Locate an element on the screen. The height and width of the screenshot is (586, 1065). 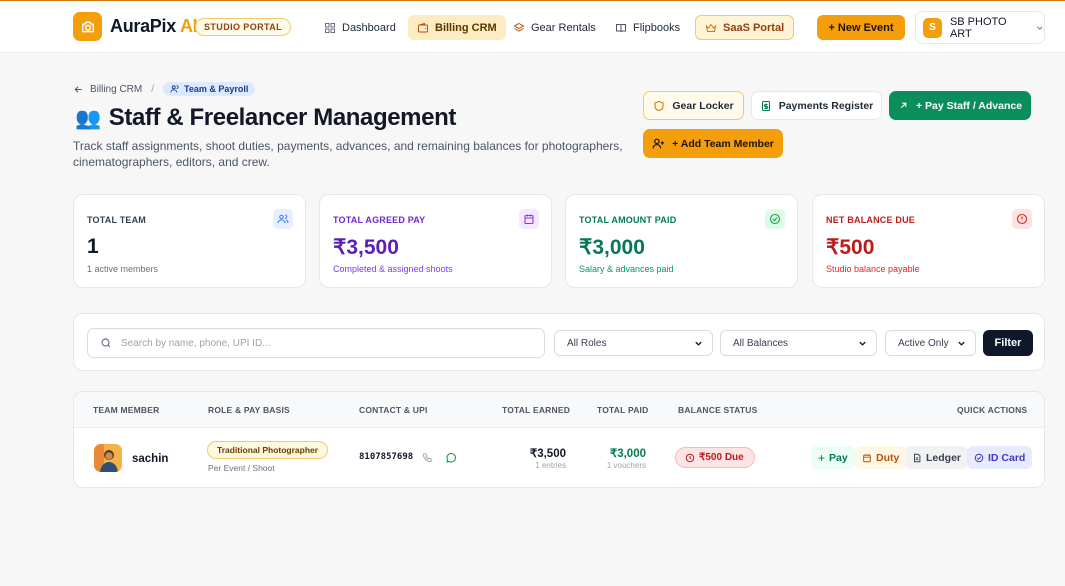
pay-staff-advance-button: + Pay Staff / Advance is located at coordinates (960, 105).